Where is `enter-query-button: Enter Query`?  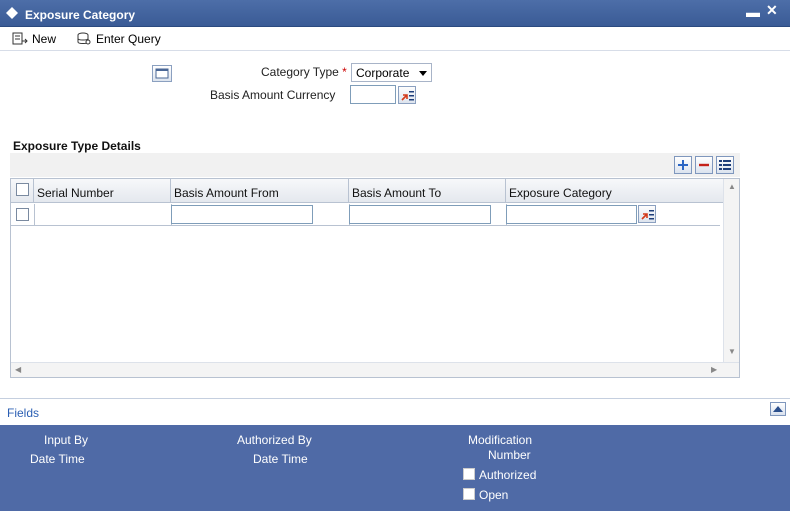 enter-query-button: Enter Query is located at coordinates (118, 39).